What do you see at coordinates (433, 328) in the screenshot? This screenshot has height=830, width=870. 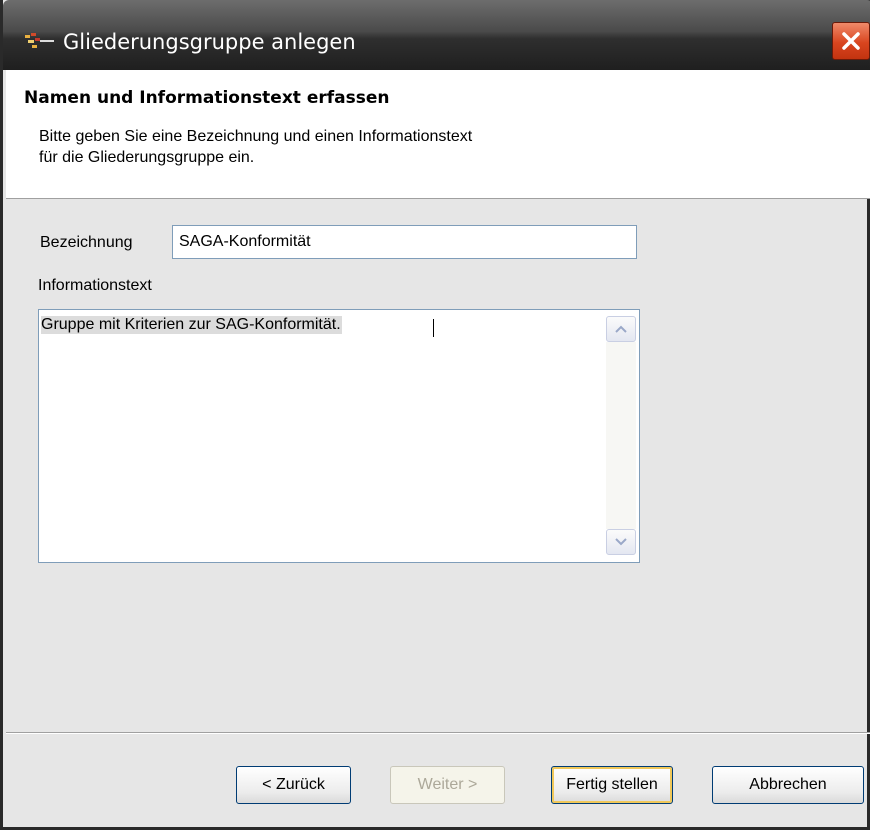 I see `text-caret` at bounding box center [433, 328].